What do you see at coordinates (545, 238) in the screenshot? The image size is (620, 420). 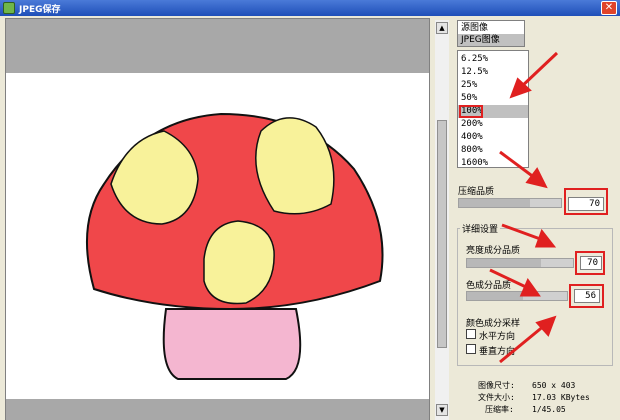 I see `luma-arrowhead` at bounding box center [545, 238].